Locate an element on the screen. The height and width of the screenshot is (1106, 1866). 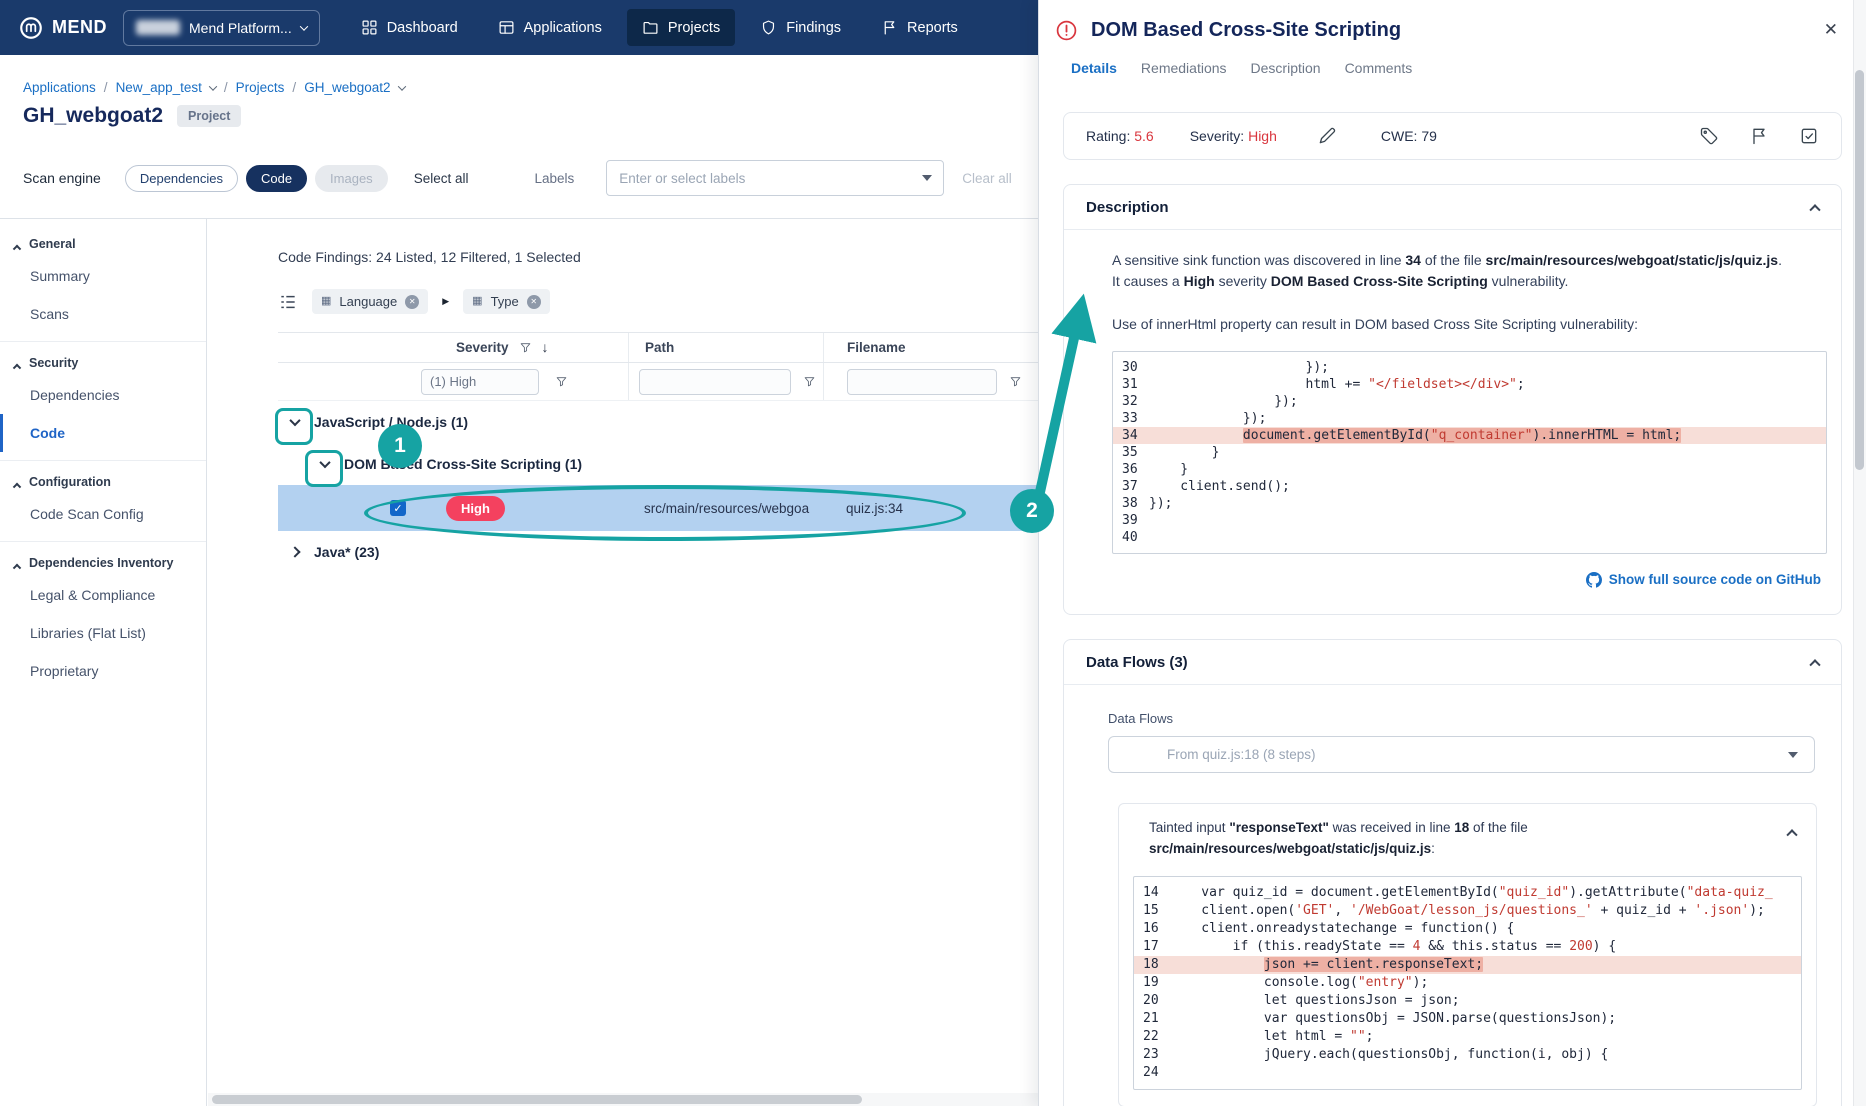
engine-pill-code: Code is located at coordinates (276, 178).